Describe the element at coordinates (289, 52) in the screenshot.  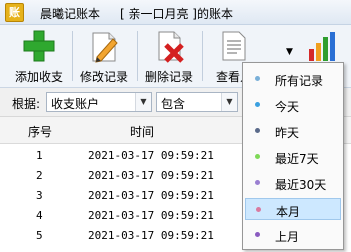
I see `dropdown-arrow-icon: ▼` at that location.